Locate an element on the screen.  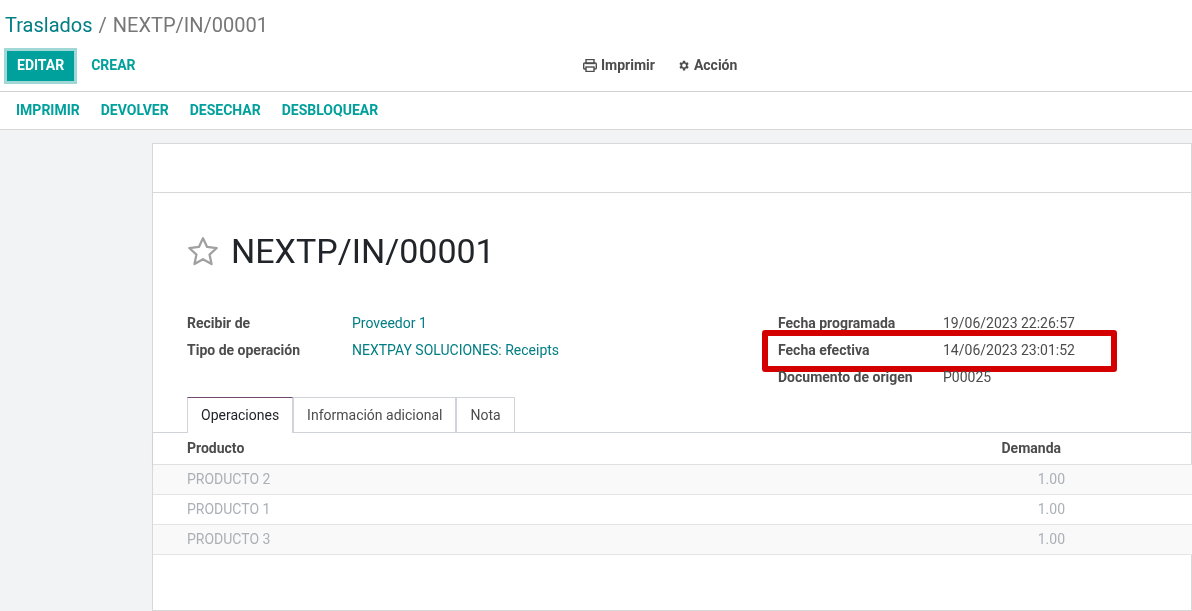
field-value: 19/06/2023 22:26:57 is located at coordinates (1009, 323).